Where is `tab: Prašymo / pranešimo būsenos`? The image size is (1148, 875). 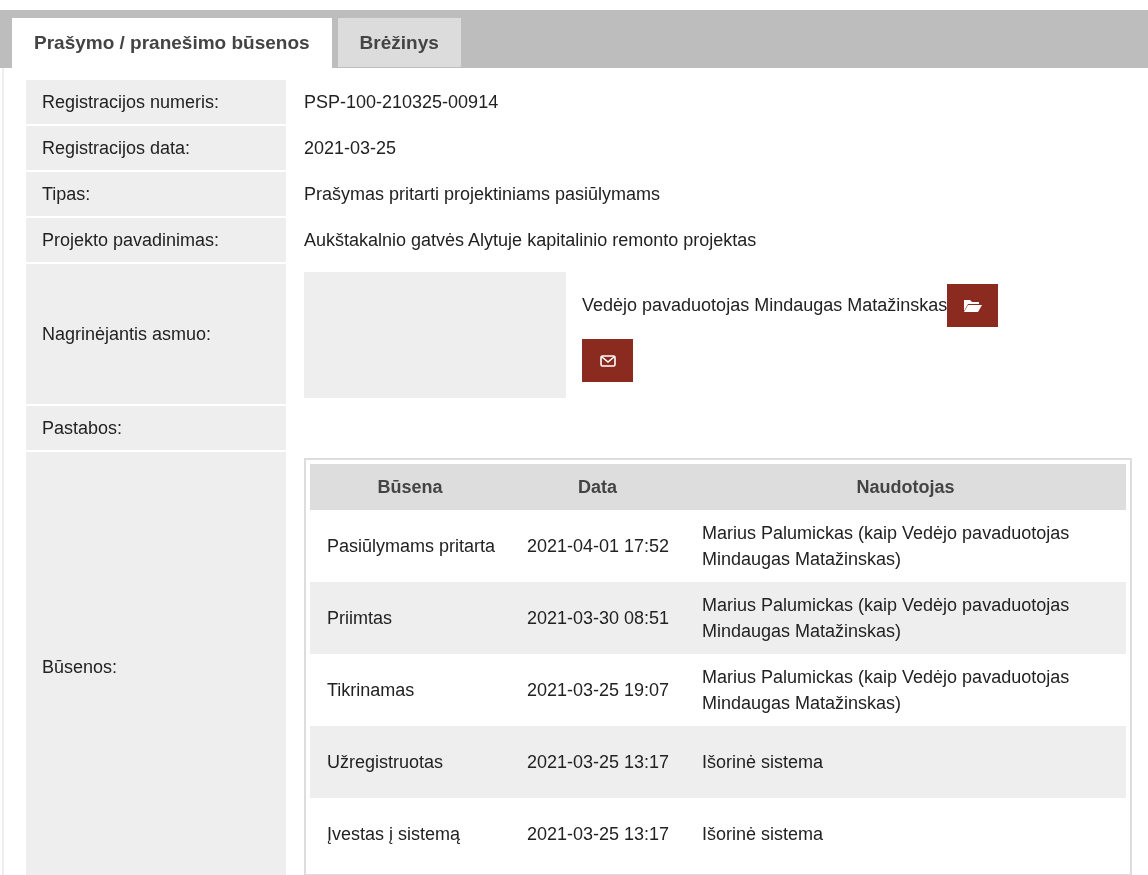 tab: Prašymo / pranešimo būsenos is located at coordinates (172, 43).